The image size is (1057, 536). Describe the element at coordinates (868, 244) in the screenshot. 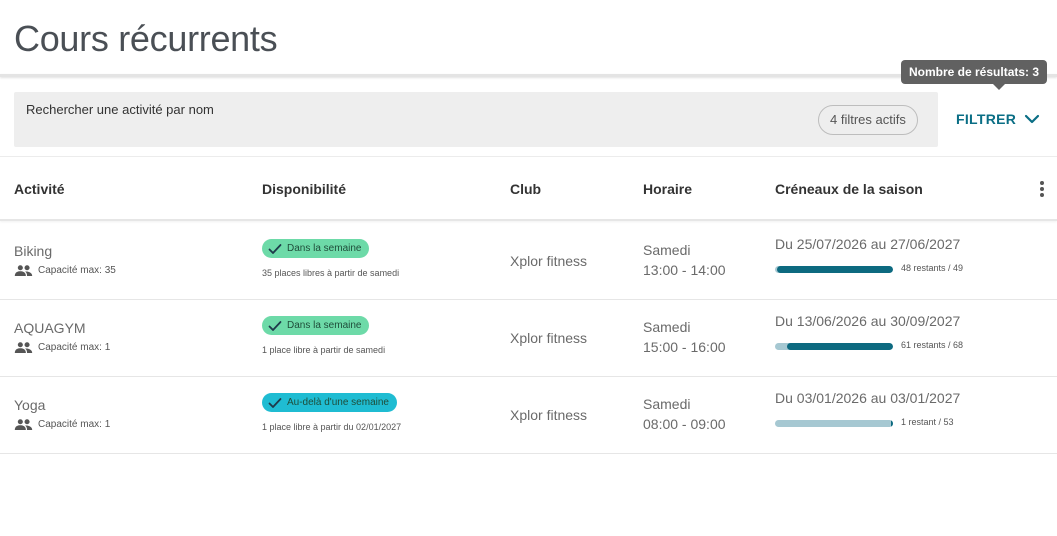

I see `season-range: Du 25/07/2026 au 27/06/2027` at that location.